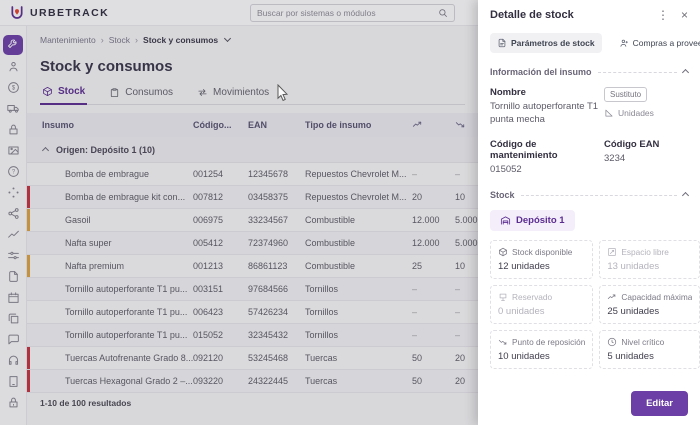 The width and height of the screenshot is (700, 425). Describe the element at coordinates (590, 195) in the screenshot. I see `section-stock-header: Stock` at that location.